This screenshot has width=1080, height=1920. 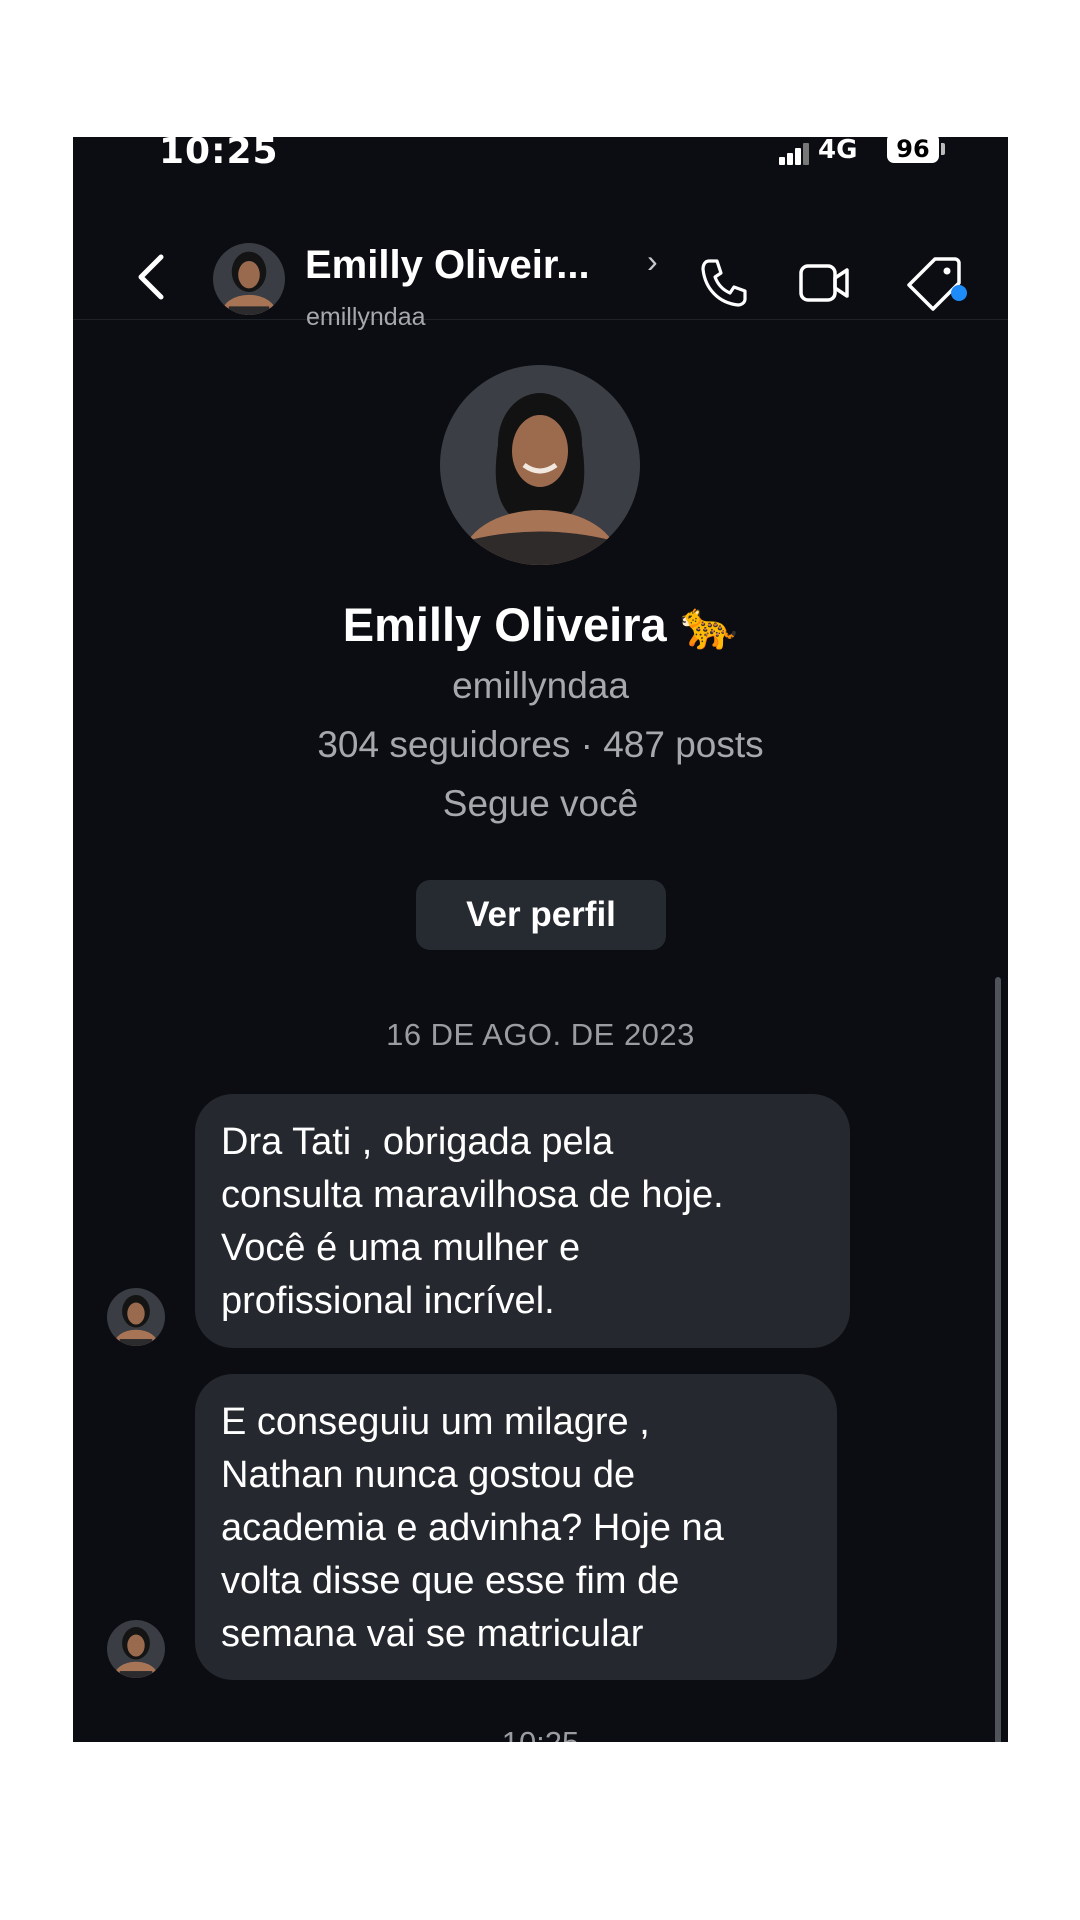 What do you see at coordinates (540, 1733) in the screenshot?
I see `time-separator: 10:25` at bounding box center [540, 1733].